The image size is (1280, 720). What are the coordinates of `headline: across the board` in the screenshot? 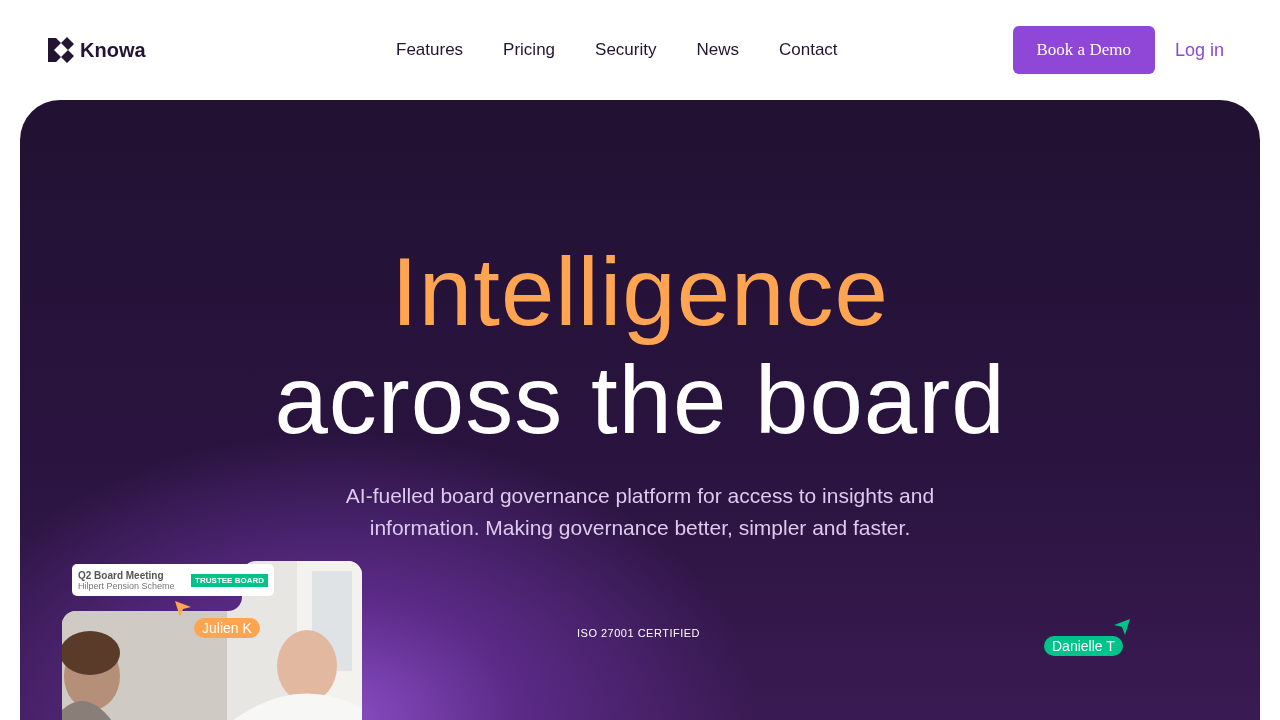 It's located at (640, 400).